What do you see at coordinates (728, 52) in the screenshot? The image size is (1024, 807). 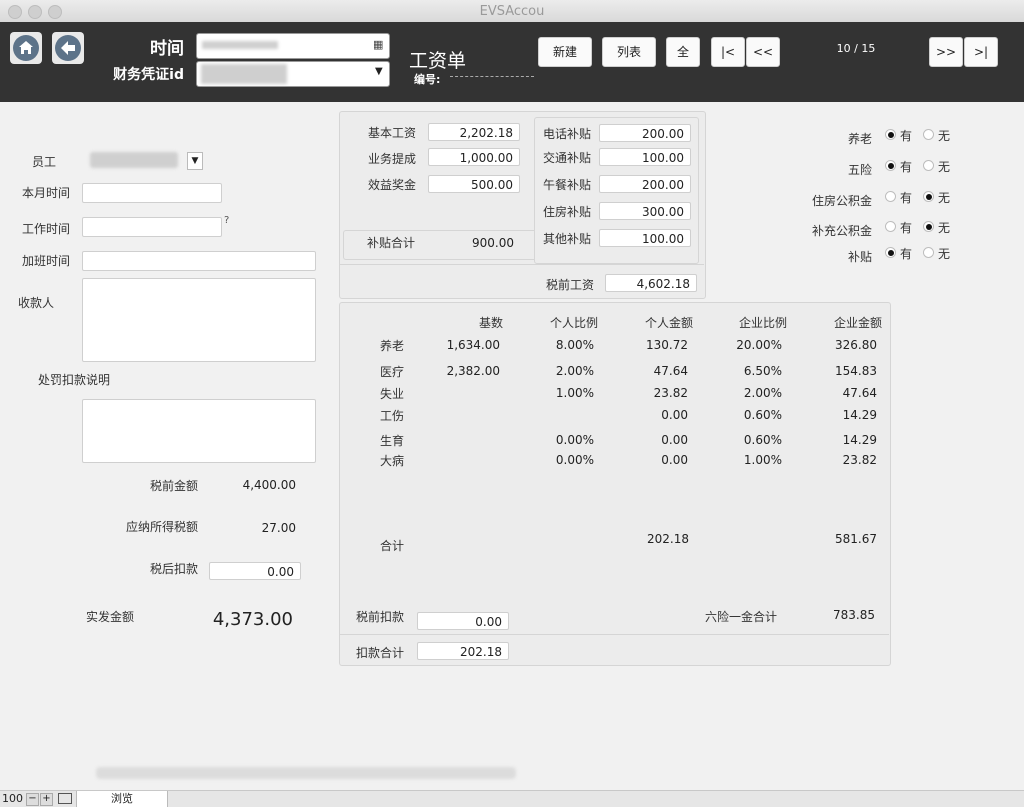 I see `first-record-button: |<` at bounding box center [728, 52].